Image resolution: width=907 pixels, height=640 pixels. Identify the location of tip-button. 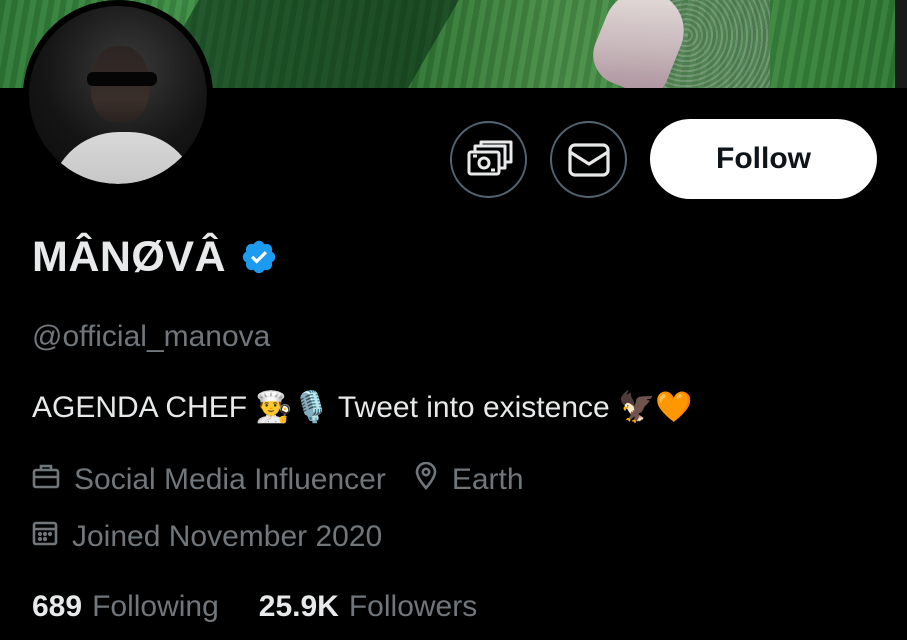
(488, 159).